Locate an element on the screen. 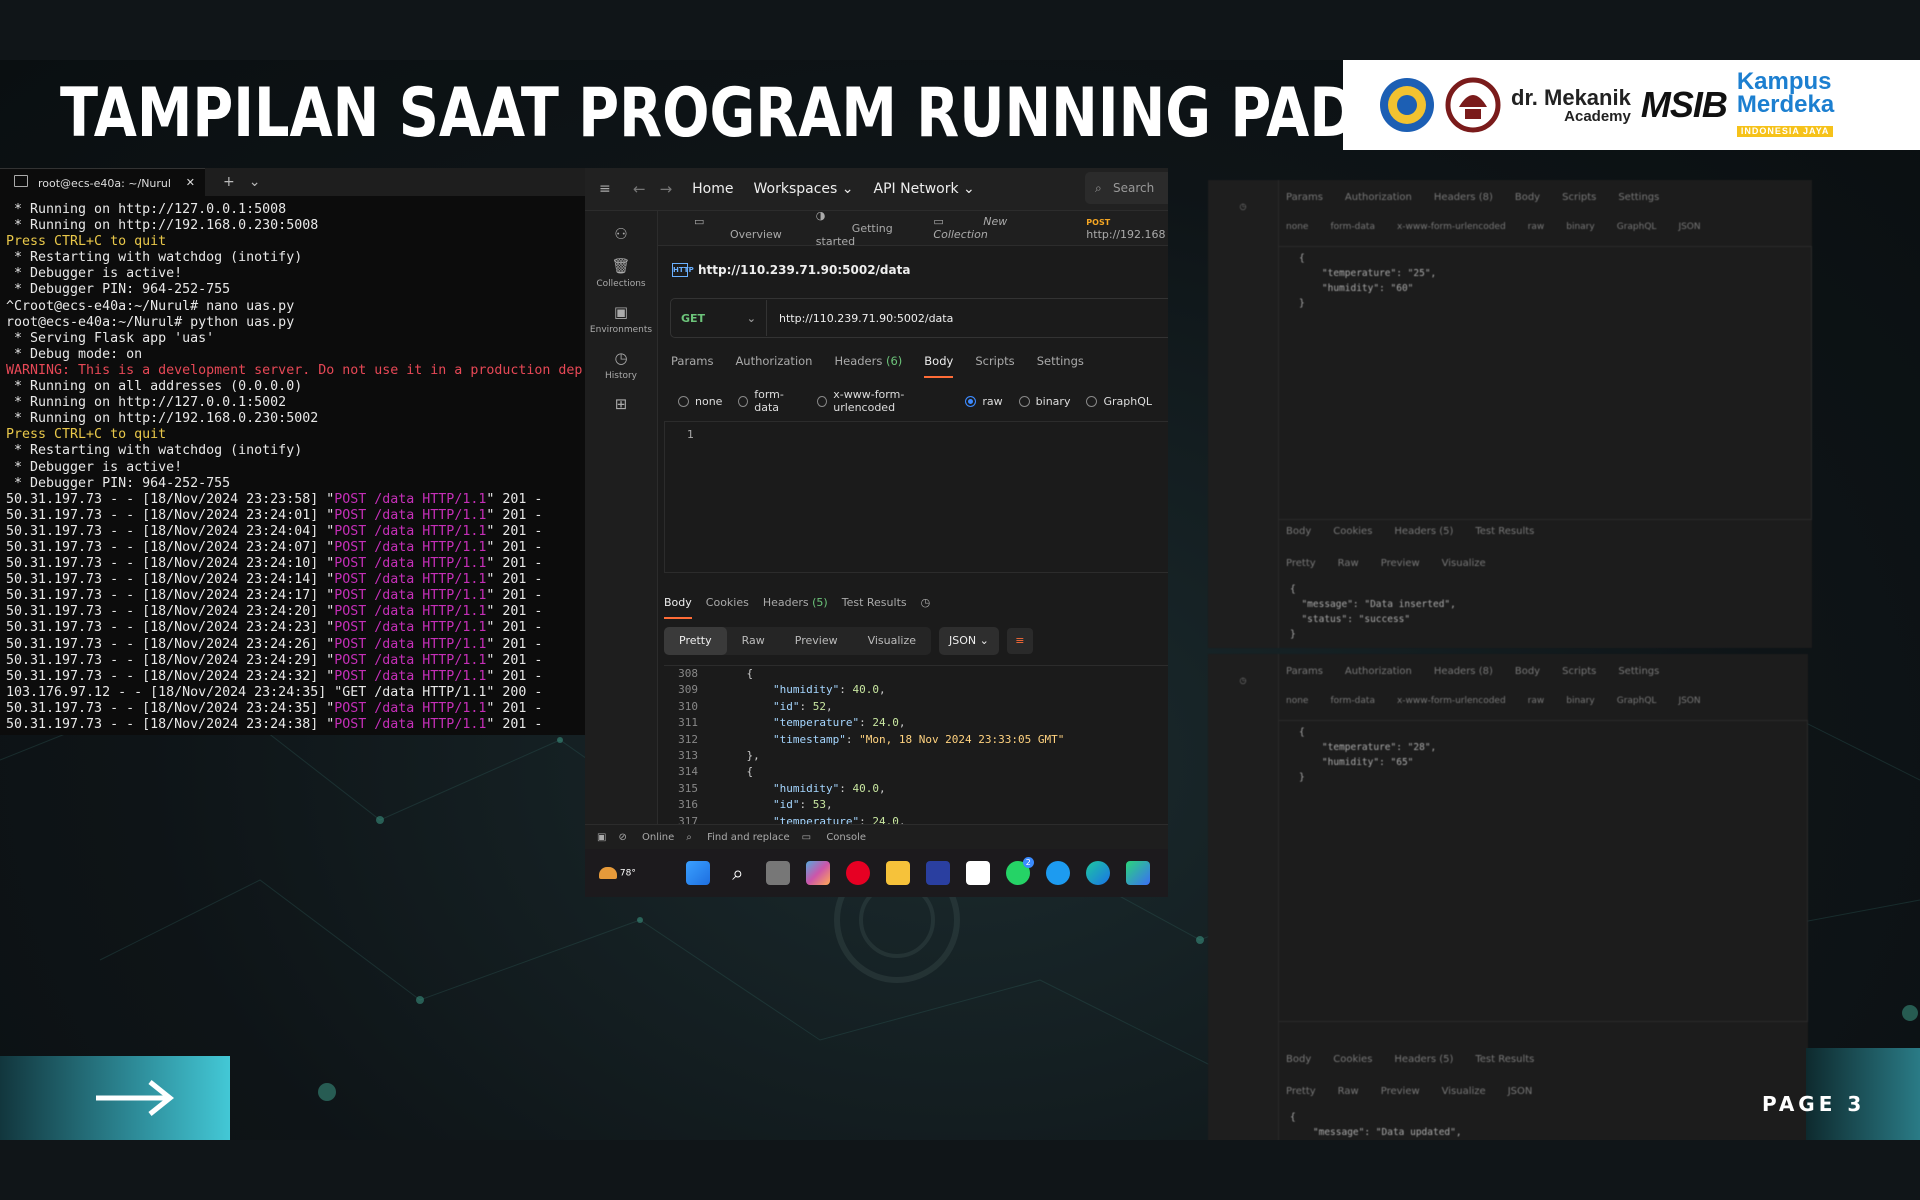 The image size is (1920, 1200). nav-home: Home is located at coordinates (712, 189).